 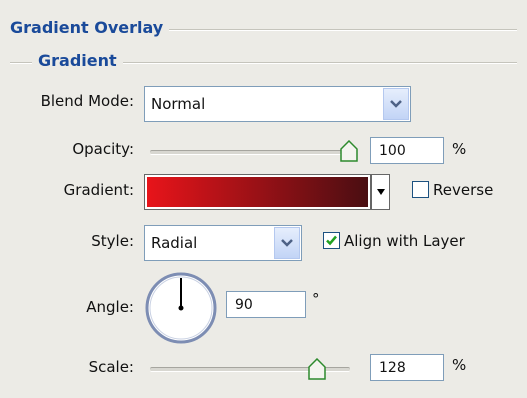 What do you see at coordinates (317, 370) in the screenshot?
I see `scale-slider-thumb` at bounding box center [317, 370].